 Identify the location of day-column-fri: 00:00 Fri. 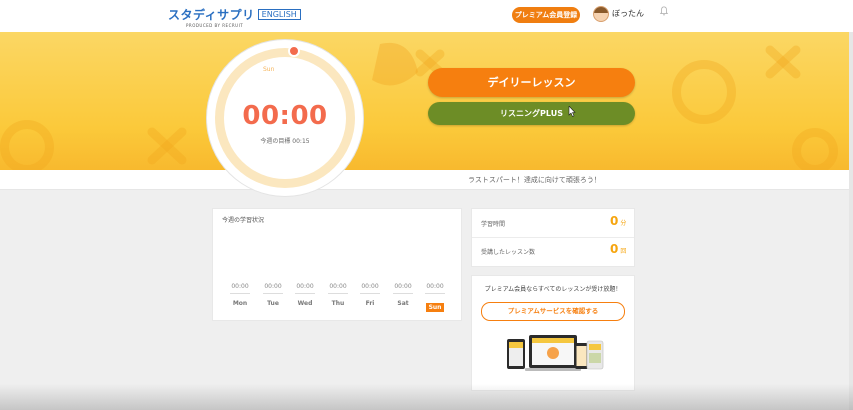
(370, 295).